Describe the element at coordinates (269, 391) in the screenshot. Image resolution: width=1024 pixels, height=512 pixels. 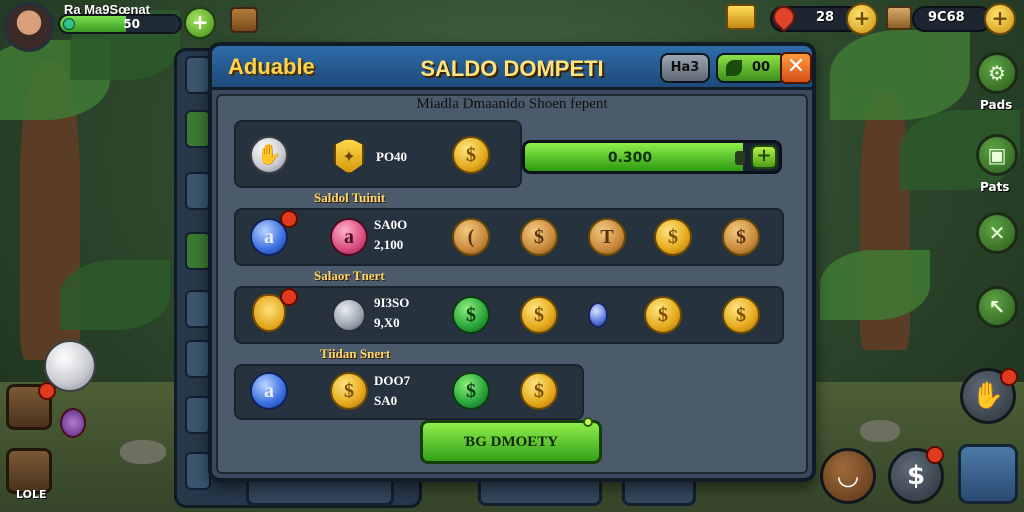
I see `blue-coin-icon: a` at that location.